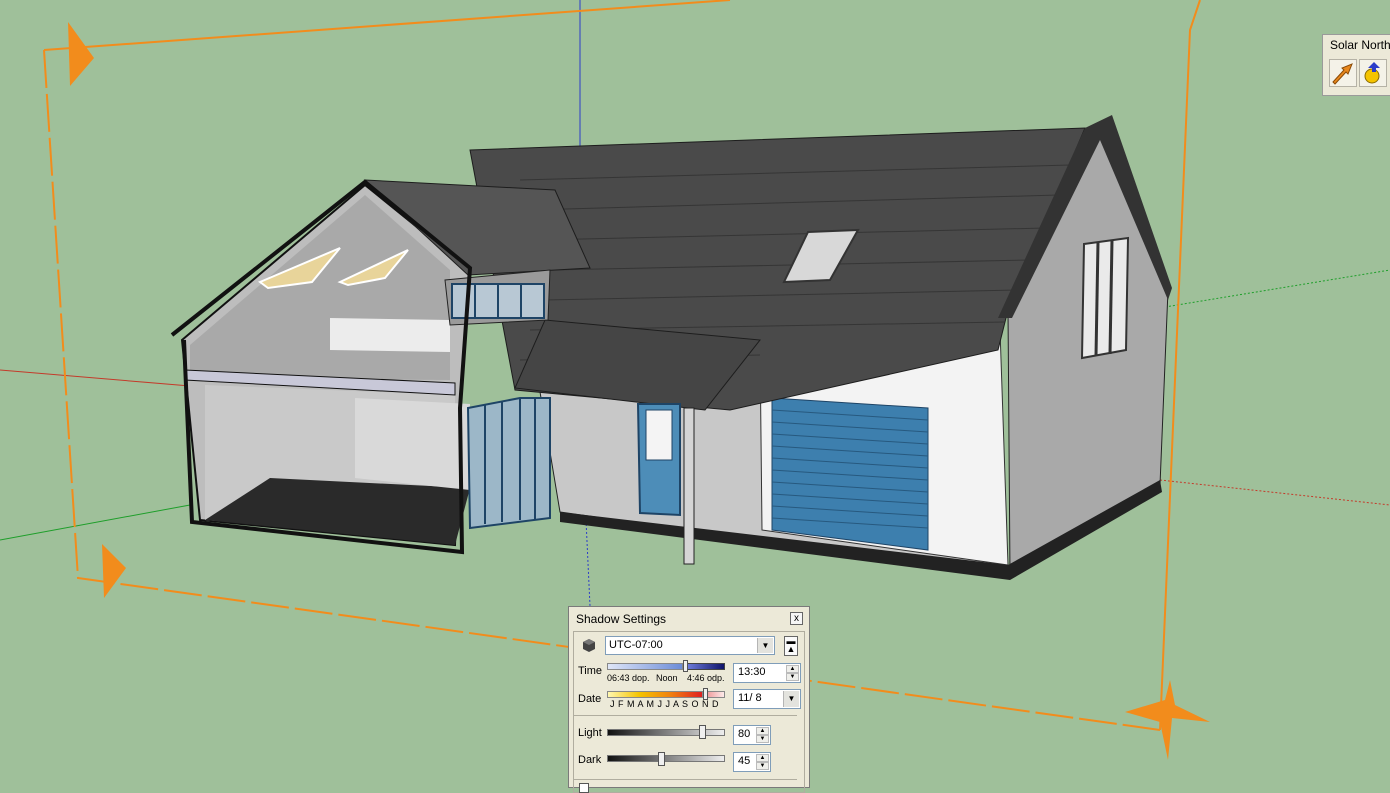 This screenshot has width=1390, height=793. Describe the element at coordinates (767, 673) in the screenshot. I see `time-spinner: 13:30 ▲ ▼` at that location.